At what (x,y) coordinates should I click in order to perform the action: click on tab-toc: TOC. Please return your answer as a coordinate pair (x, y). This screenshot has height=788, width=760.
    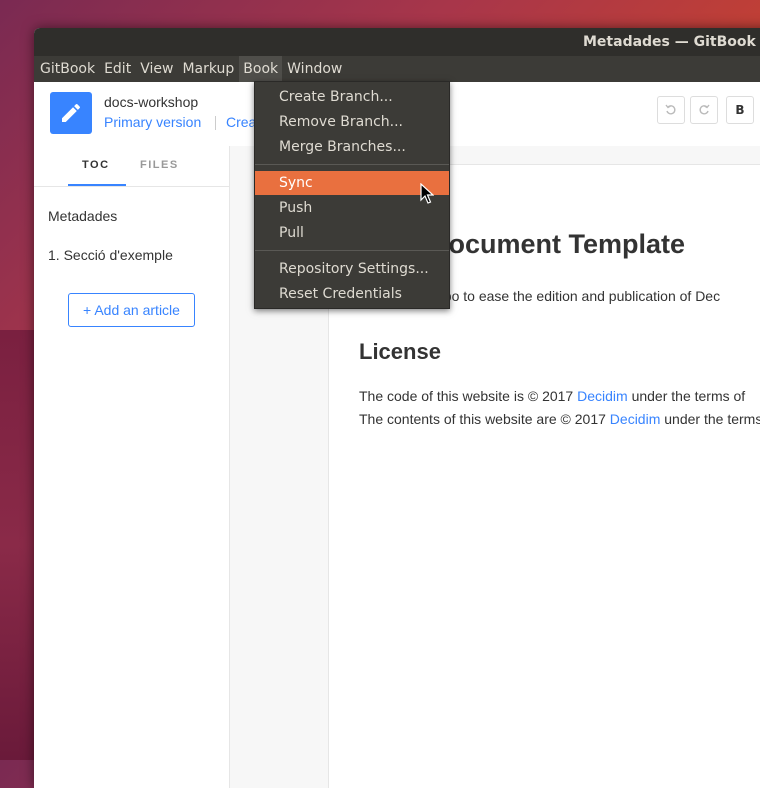
    Looking at the image, I should click on (96, 165).